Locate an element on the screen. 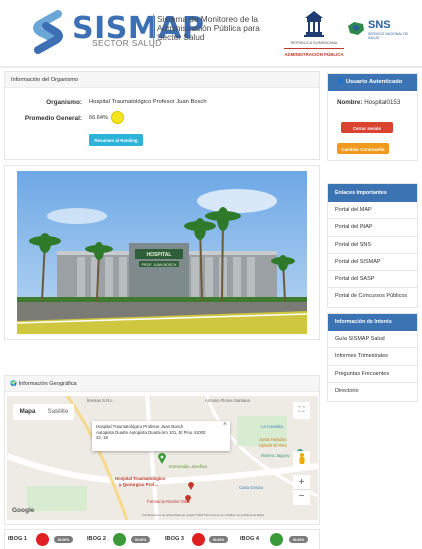  user-panel-title: 👤 Usuario Autenticado is located at coordinates (372, 82).